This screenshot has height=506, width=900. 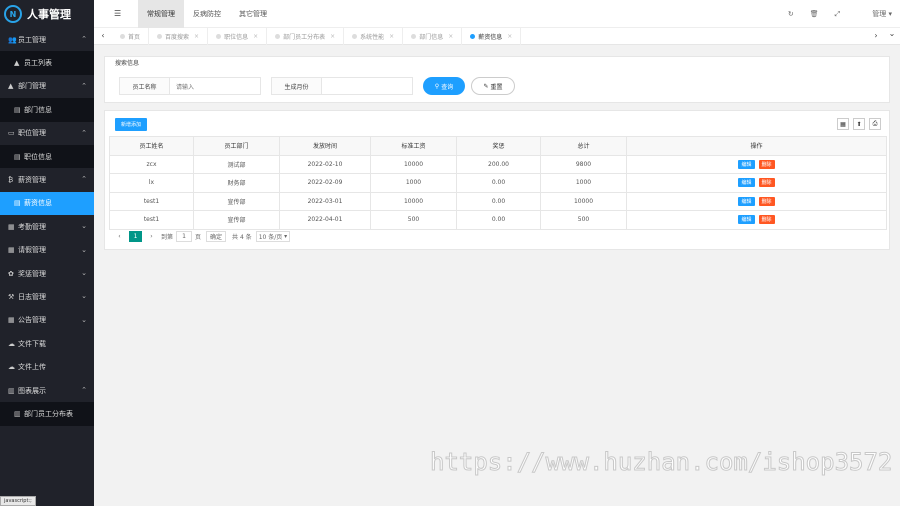 I want to click on sidebar-item-11: ⚒ 日志管理 ⌄, so click(x=47, y=296).